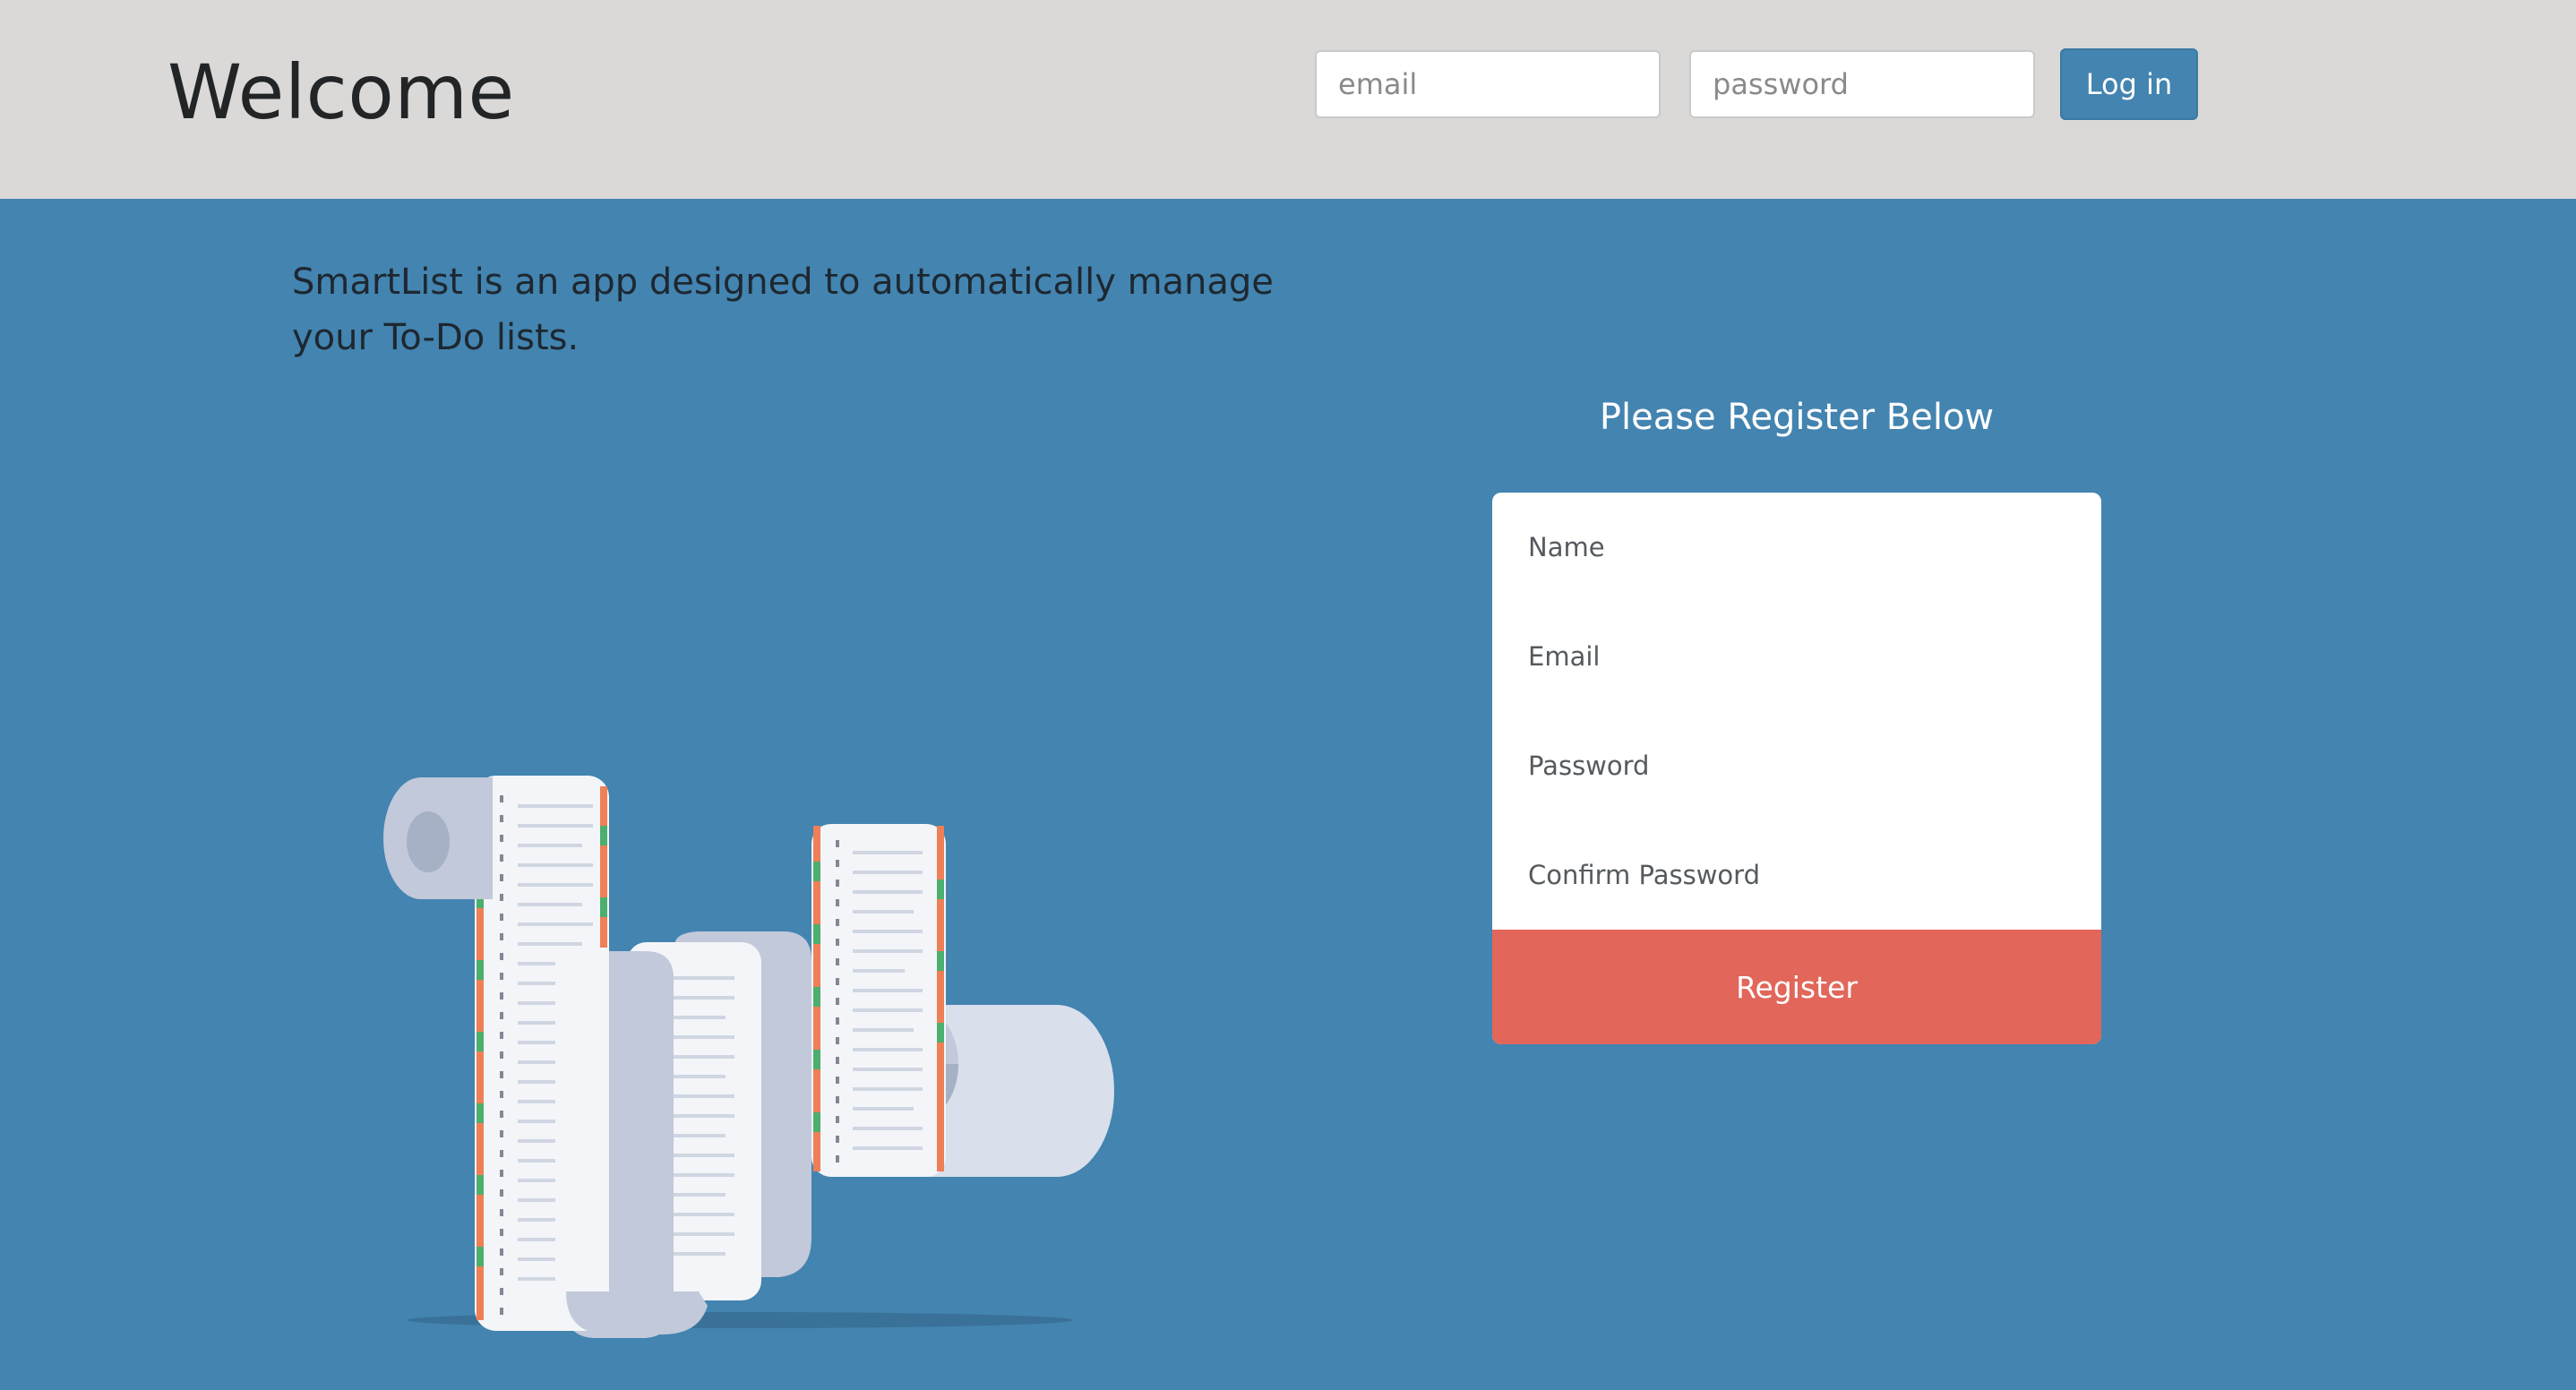 The height and width of the screenshot is (1390, 2576). I want to click on password-field, so click(1796, 766).